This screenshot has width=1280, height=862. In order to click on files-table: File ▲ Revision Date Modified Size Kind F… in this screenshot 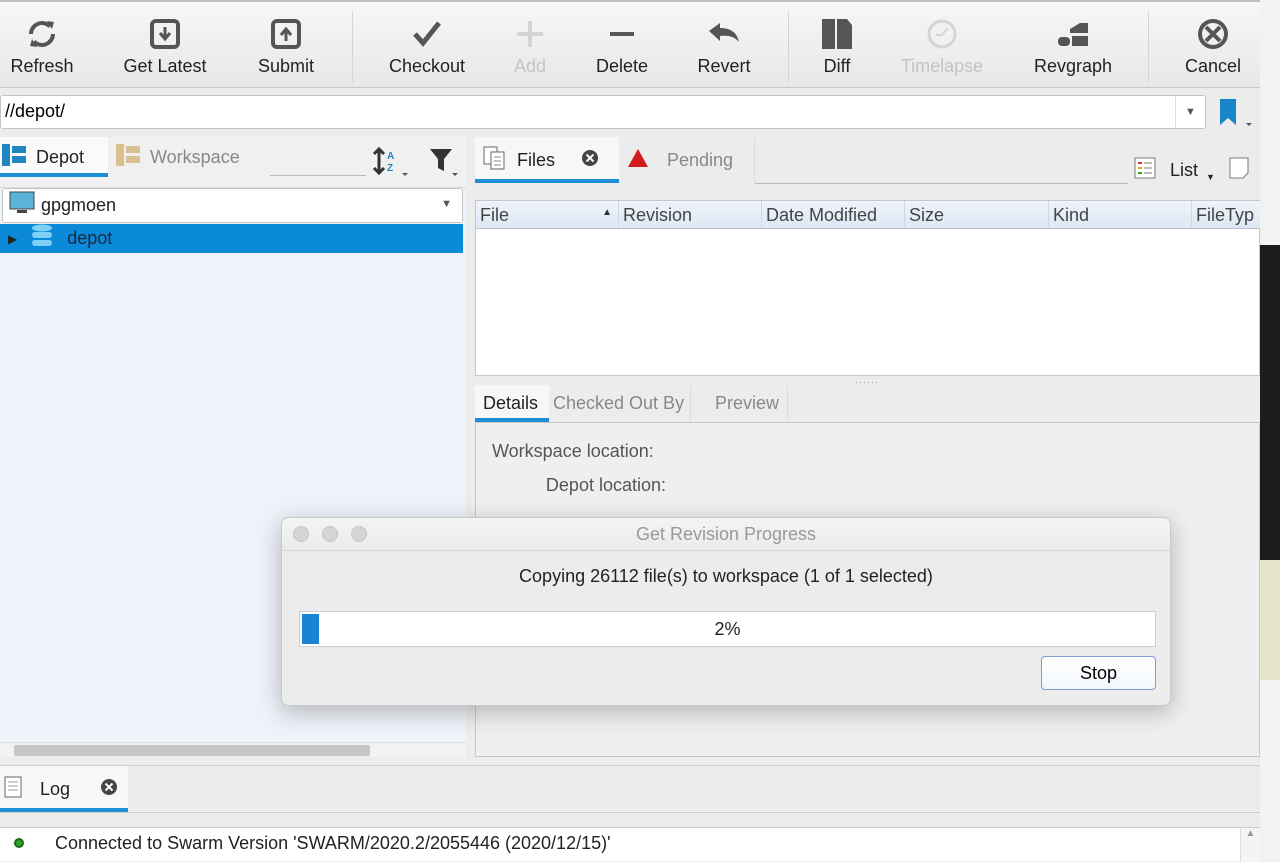, I will do `click(868, 288)`.